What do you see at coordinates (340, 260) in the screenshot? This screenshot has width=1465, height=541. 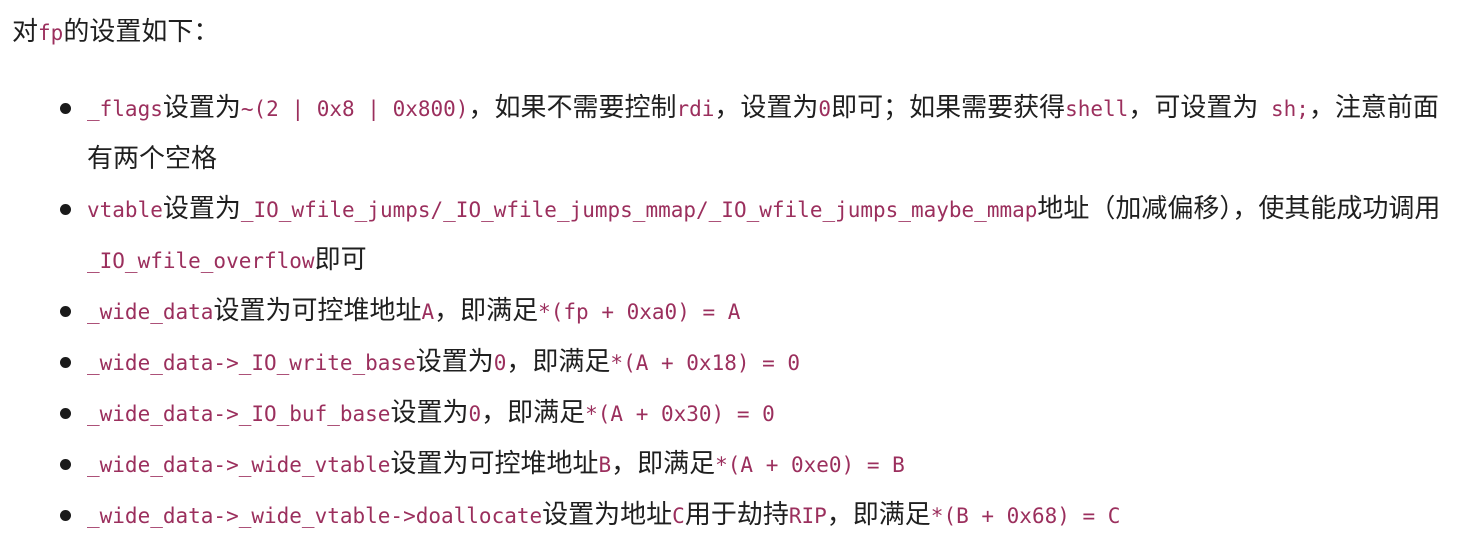 I see `item-text: 即可` at bounding box center [340, 260].